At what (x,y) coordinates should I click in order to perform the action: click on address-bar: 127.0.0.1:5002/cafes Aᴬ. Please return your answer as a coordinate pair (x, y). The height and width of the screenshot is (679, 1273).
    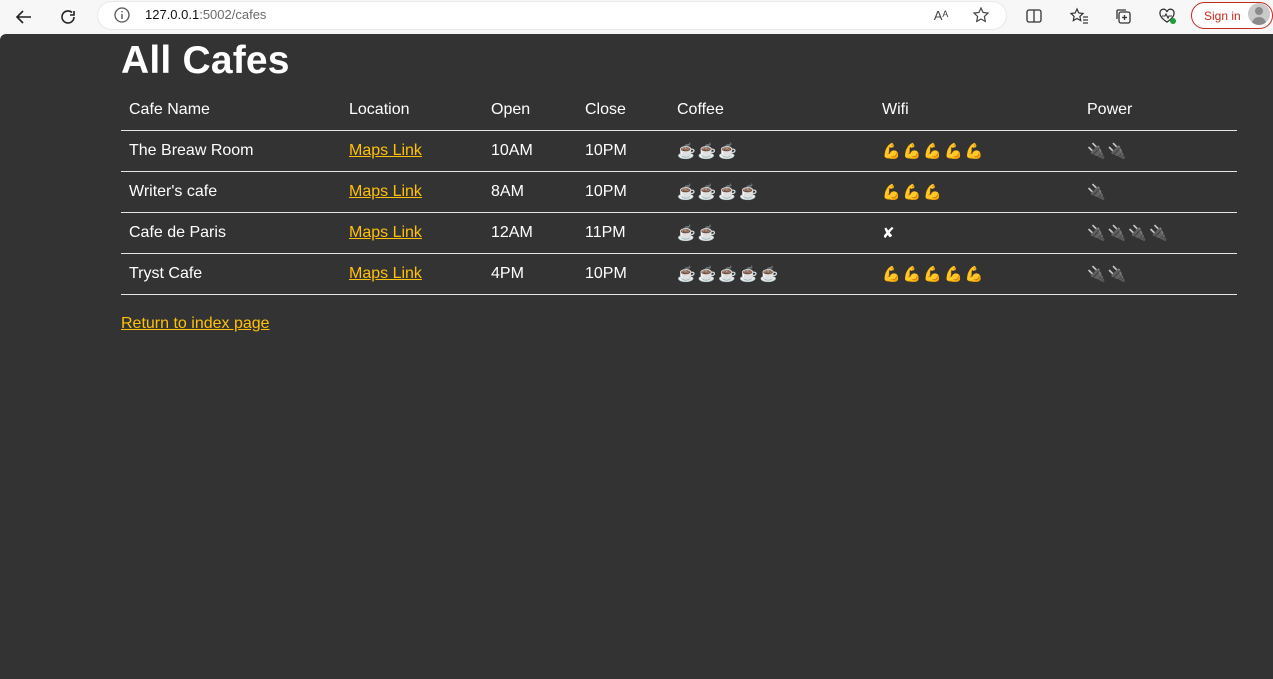
    Looking at the image, I should click on (552, 15).